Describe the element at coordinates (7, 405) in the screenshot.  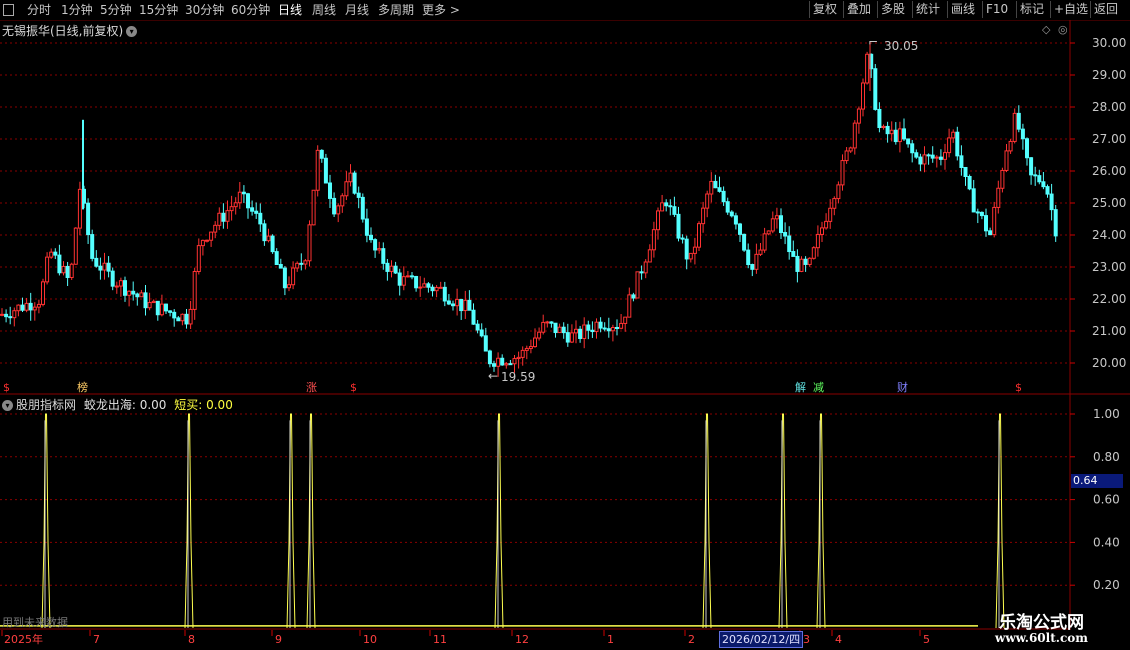
I see `chevron-down-icon: ▾` at that location.